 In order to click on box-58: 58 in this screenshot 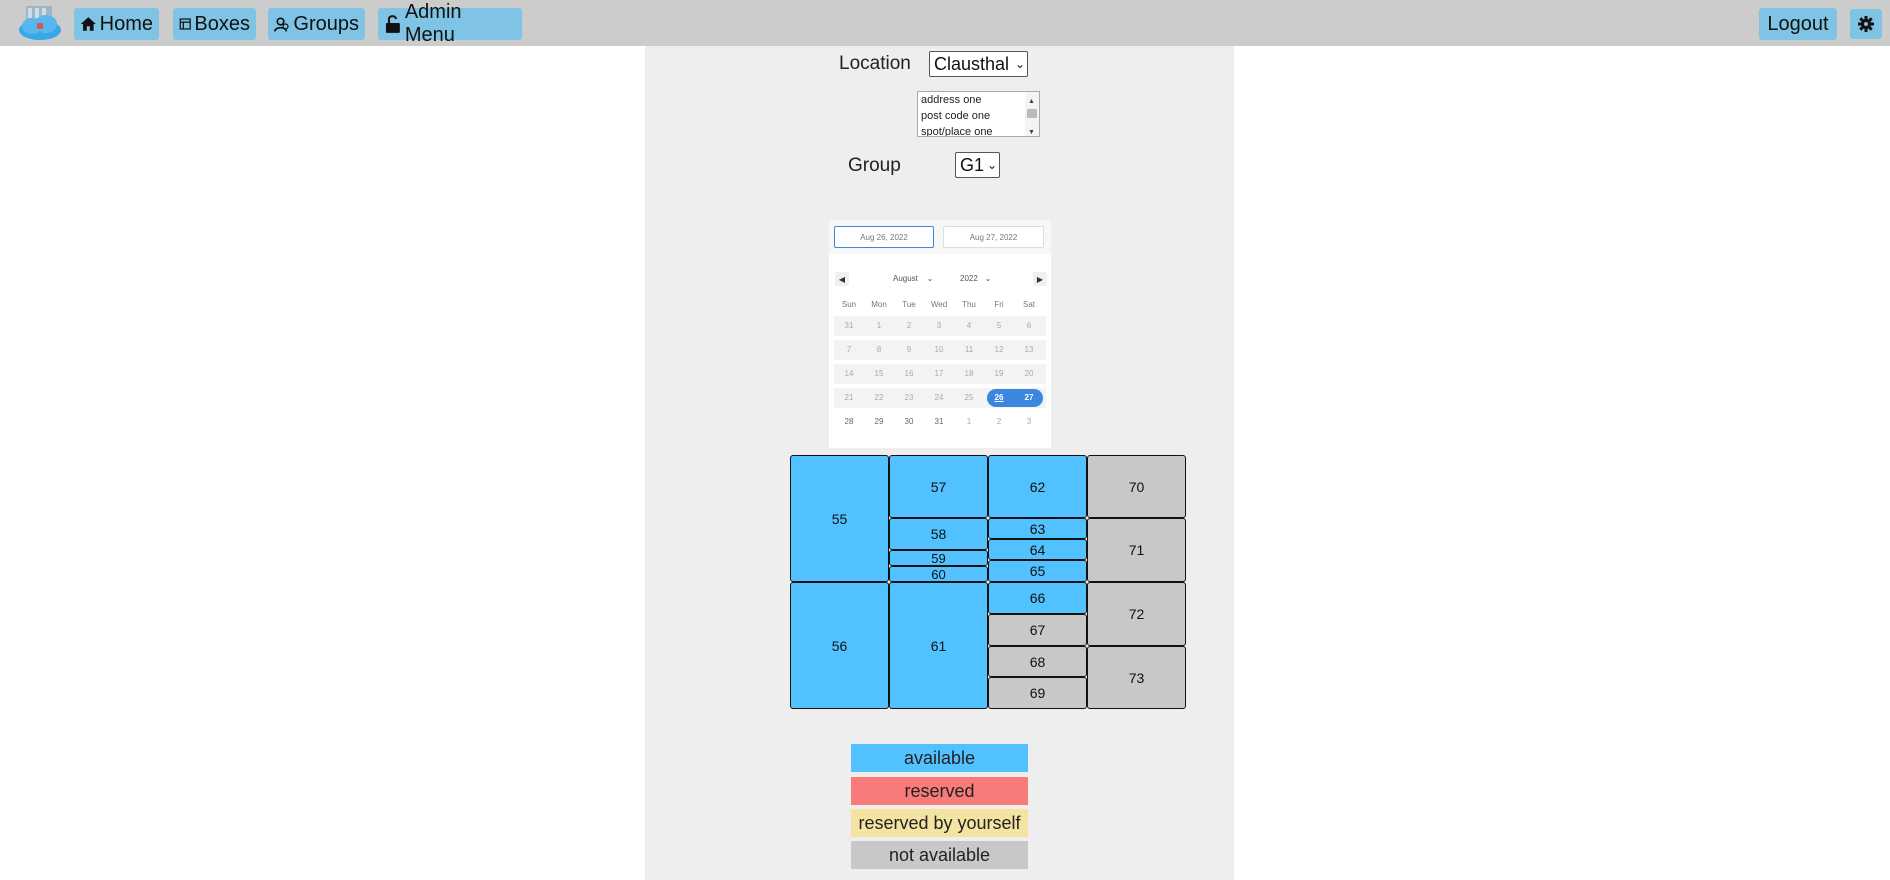, I will do `click(938, 534)`.